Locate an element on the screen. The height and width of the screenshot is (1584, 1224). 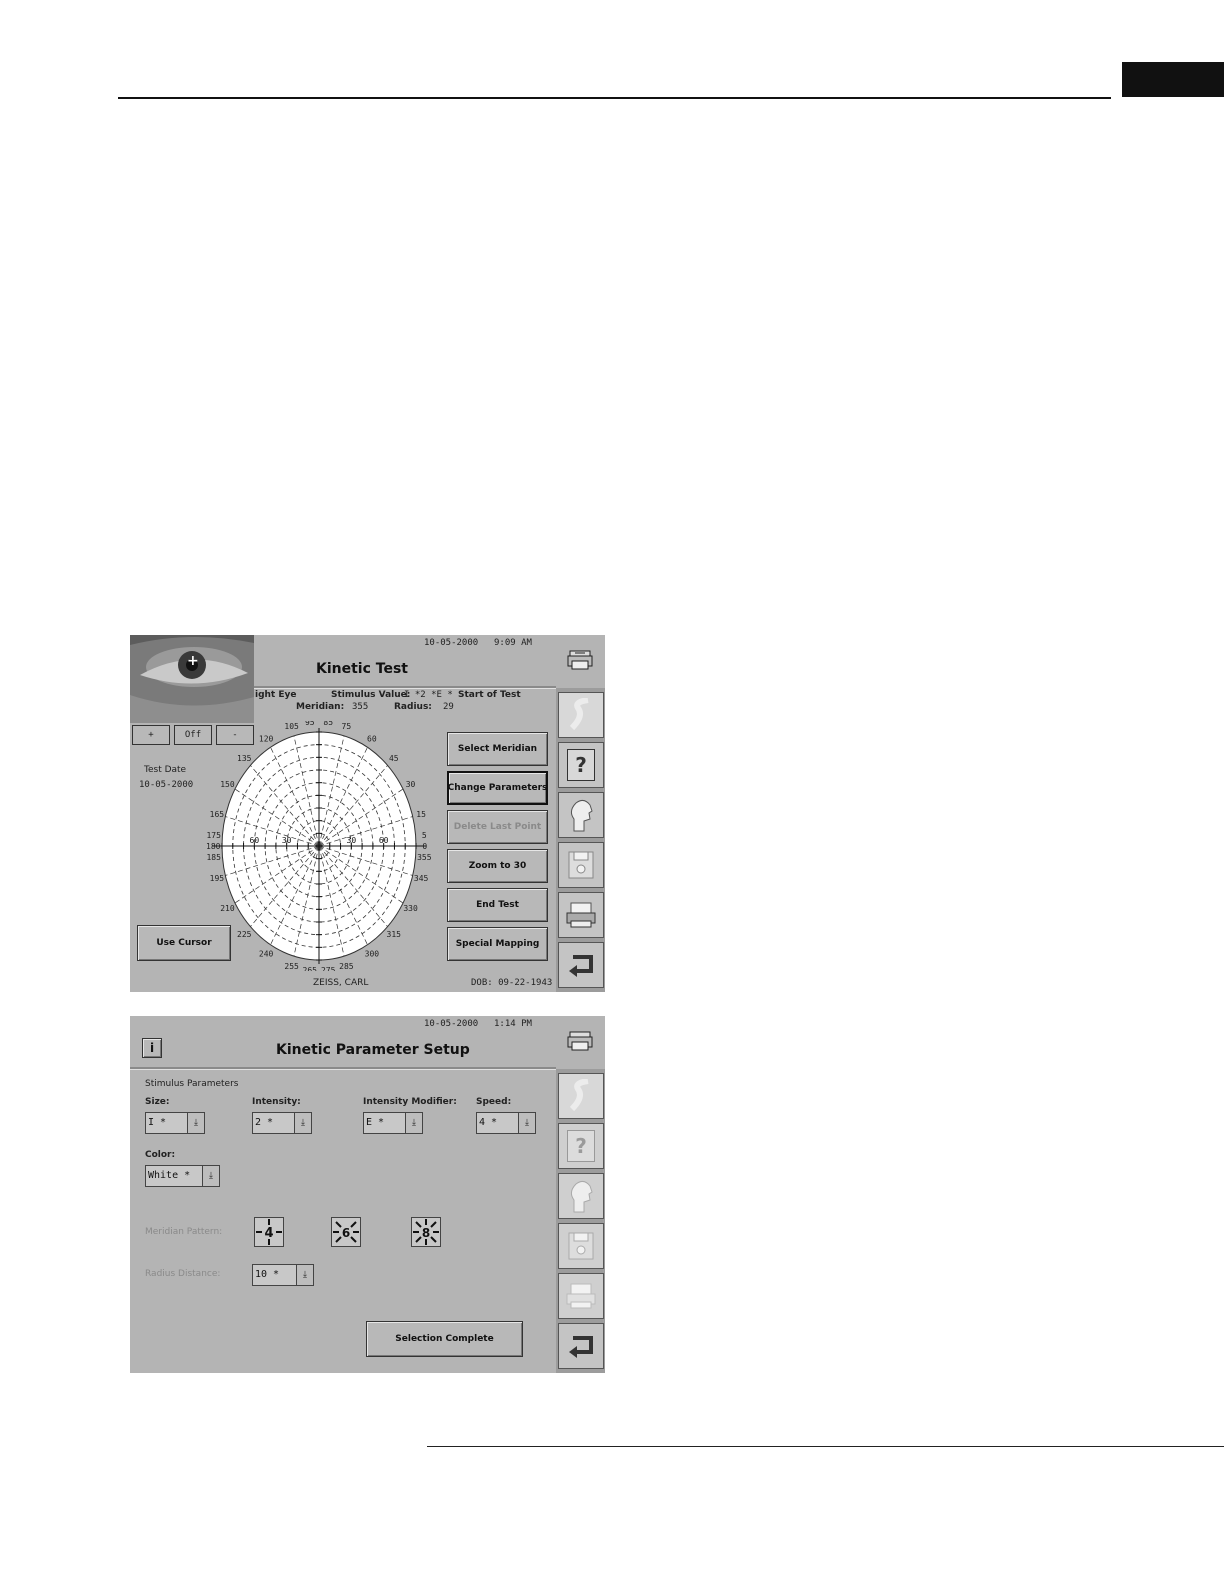
patient-name: ZEISS, CARL is located at coordinates (341, 983).